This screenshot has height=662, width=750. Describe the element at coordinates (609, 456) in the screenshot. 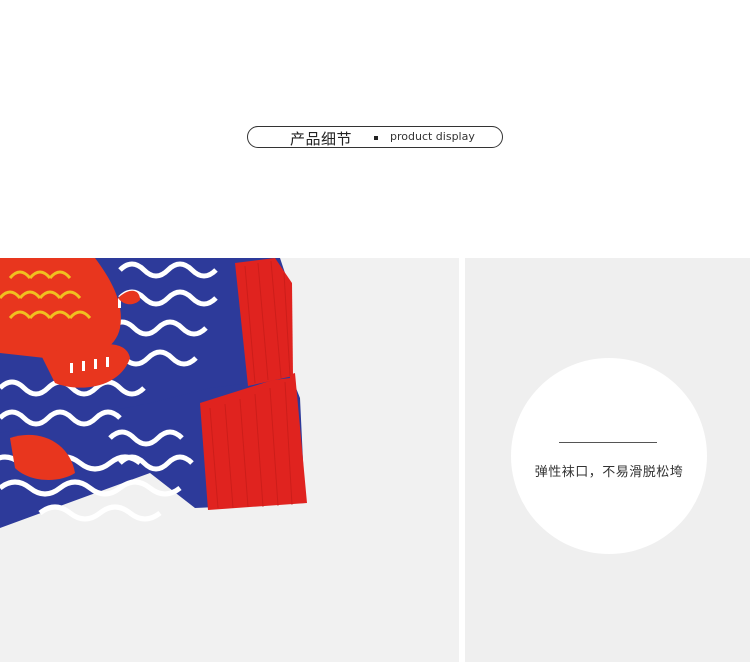

I see `feature-circle: 弹性袜口，不易滑脱松垮` at that location.